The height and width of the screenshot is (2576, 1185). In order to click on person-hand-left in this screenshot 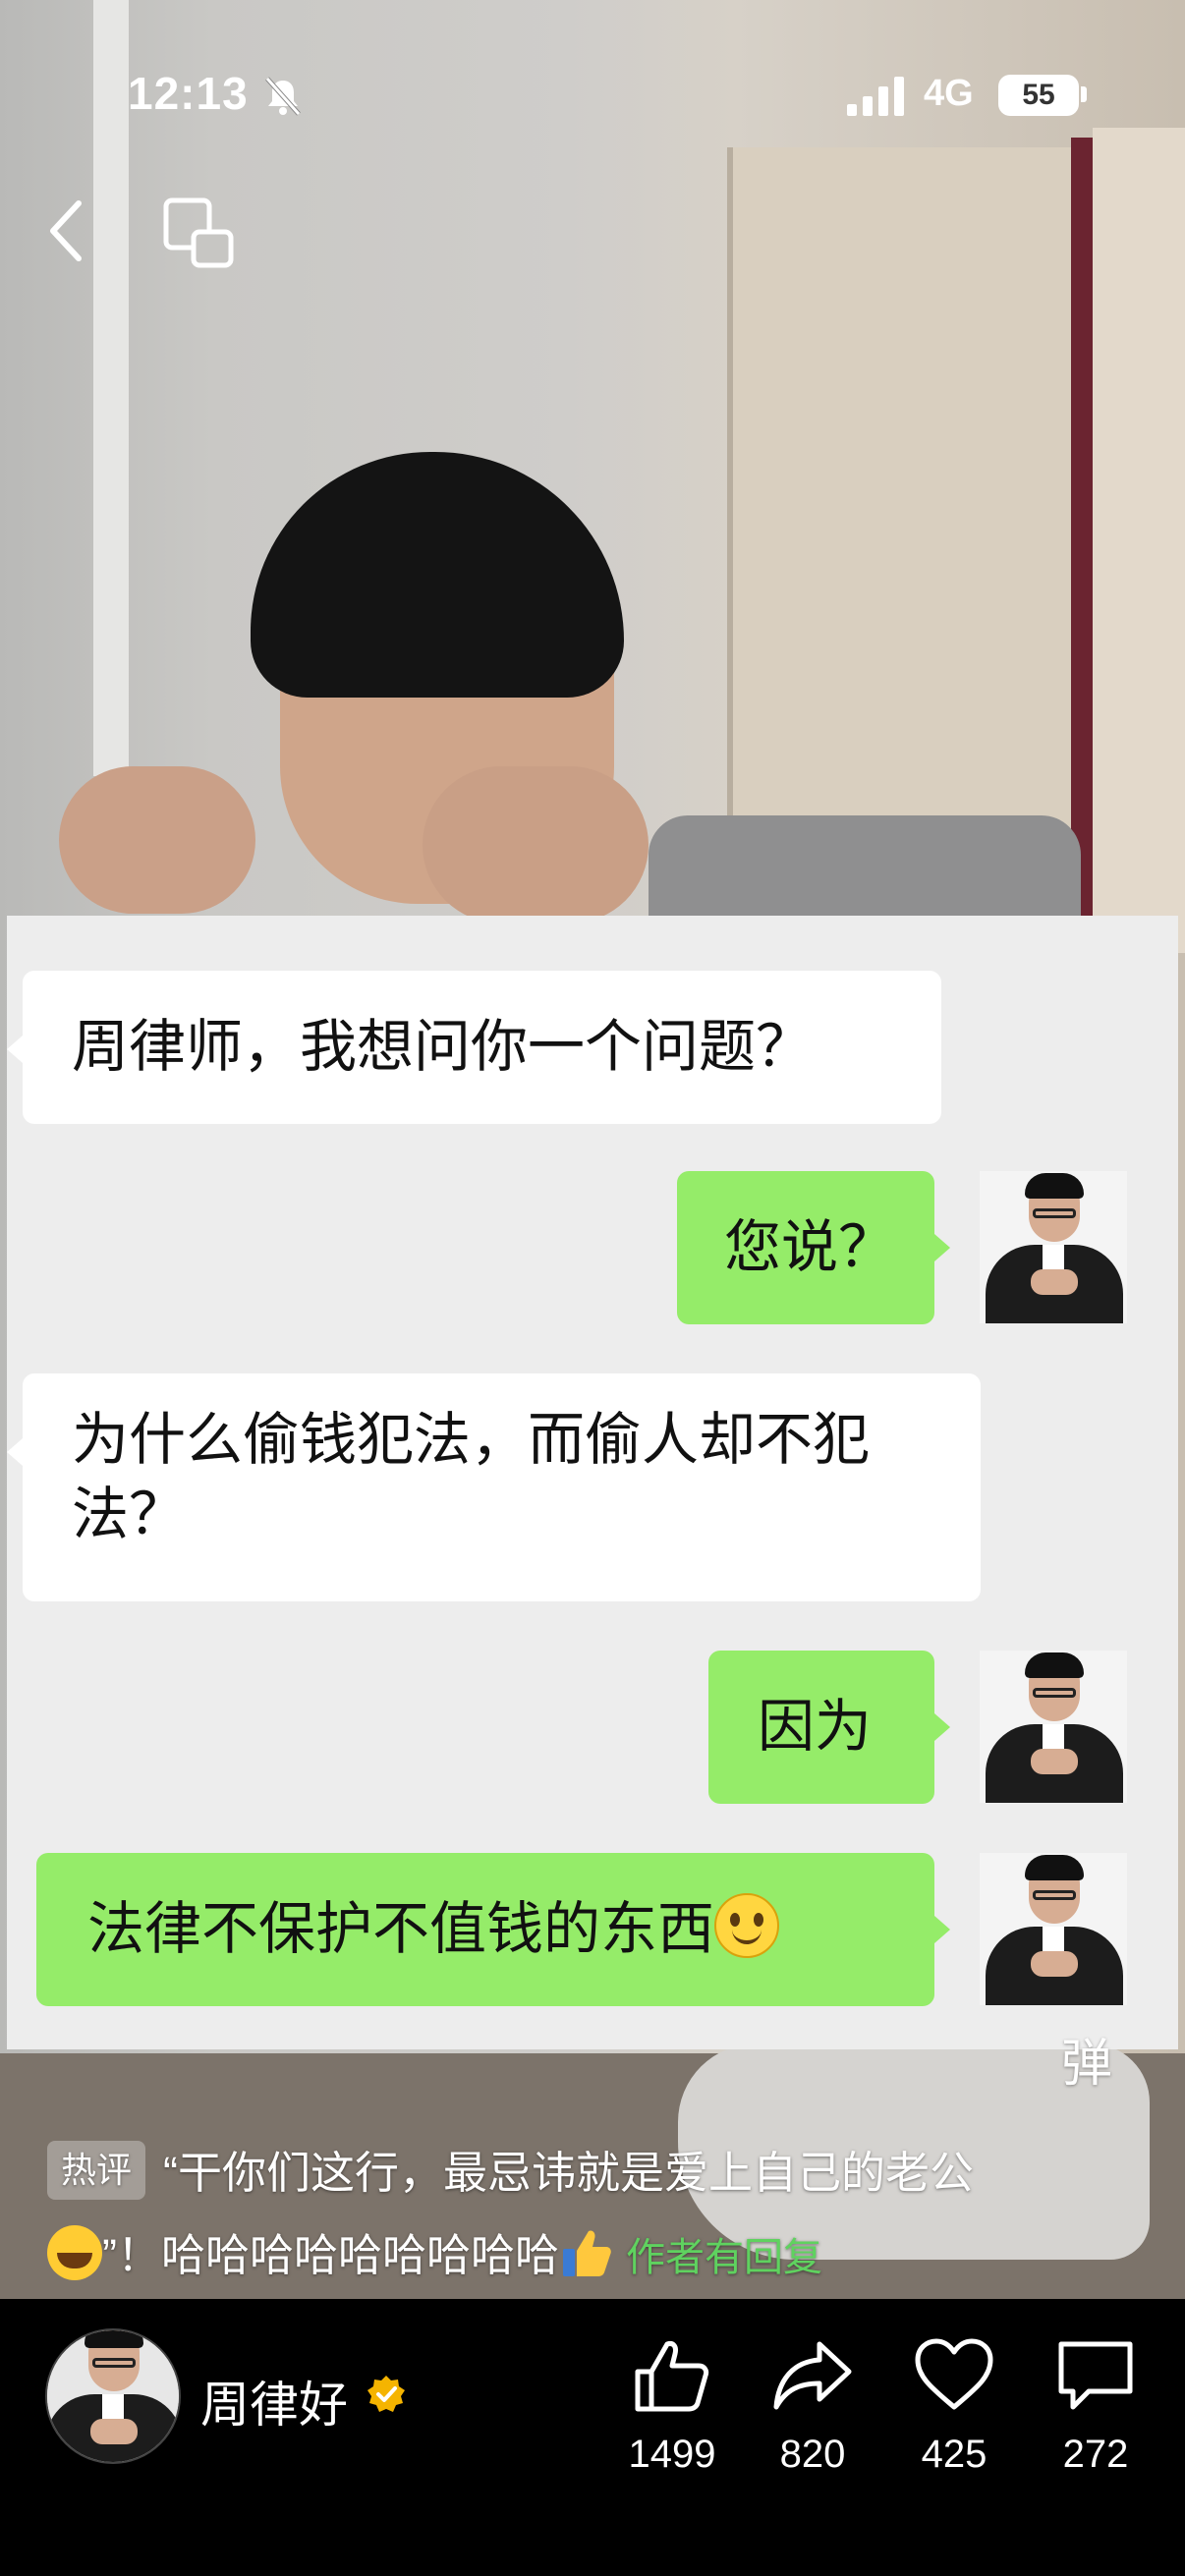, I will do `click(157, 840)`.